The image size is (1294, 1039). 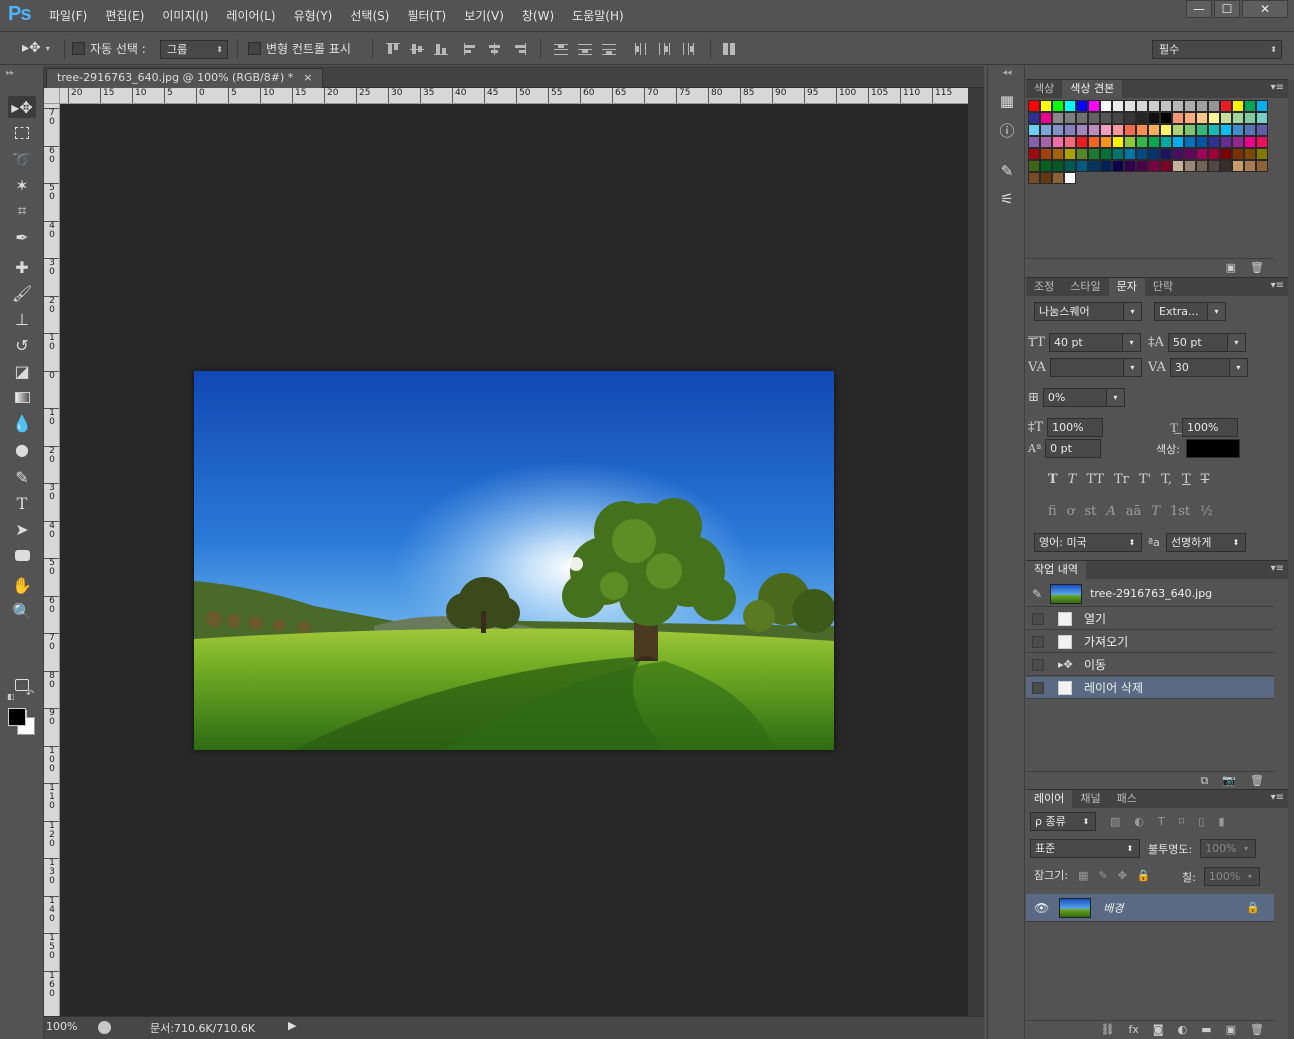 What do you see at coordinates (1150, 594) in the screenshot?
I see `history-snapshot: ✎ tree-2916763_640.jpg` at bounding box center [1150, 594].